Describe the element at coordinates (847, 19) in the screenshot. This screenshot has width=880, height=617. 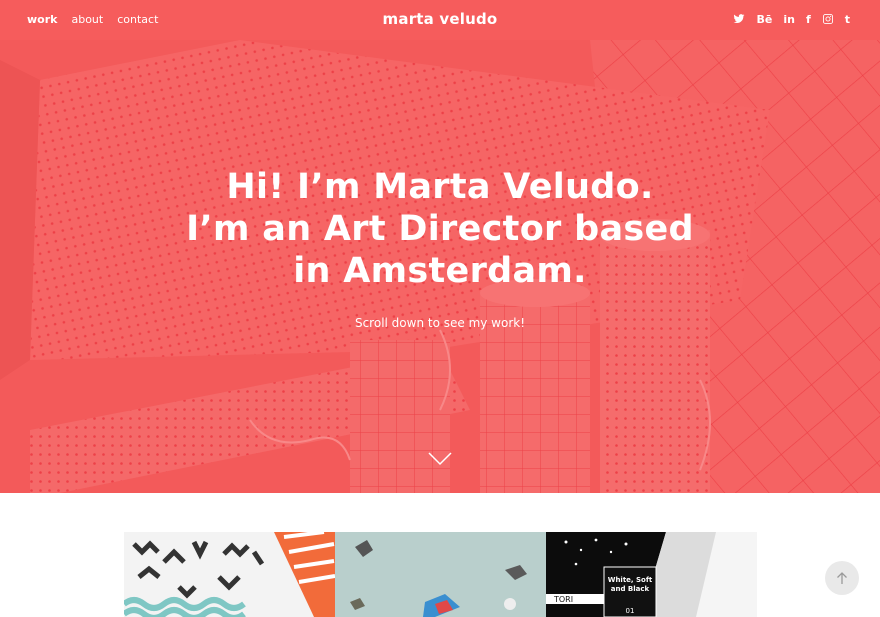
I see `tumblr-icon: t` at that location.